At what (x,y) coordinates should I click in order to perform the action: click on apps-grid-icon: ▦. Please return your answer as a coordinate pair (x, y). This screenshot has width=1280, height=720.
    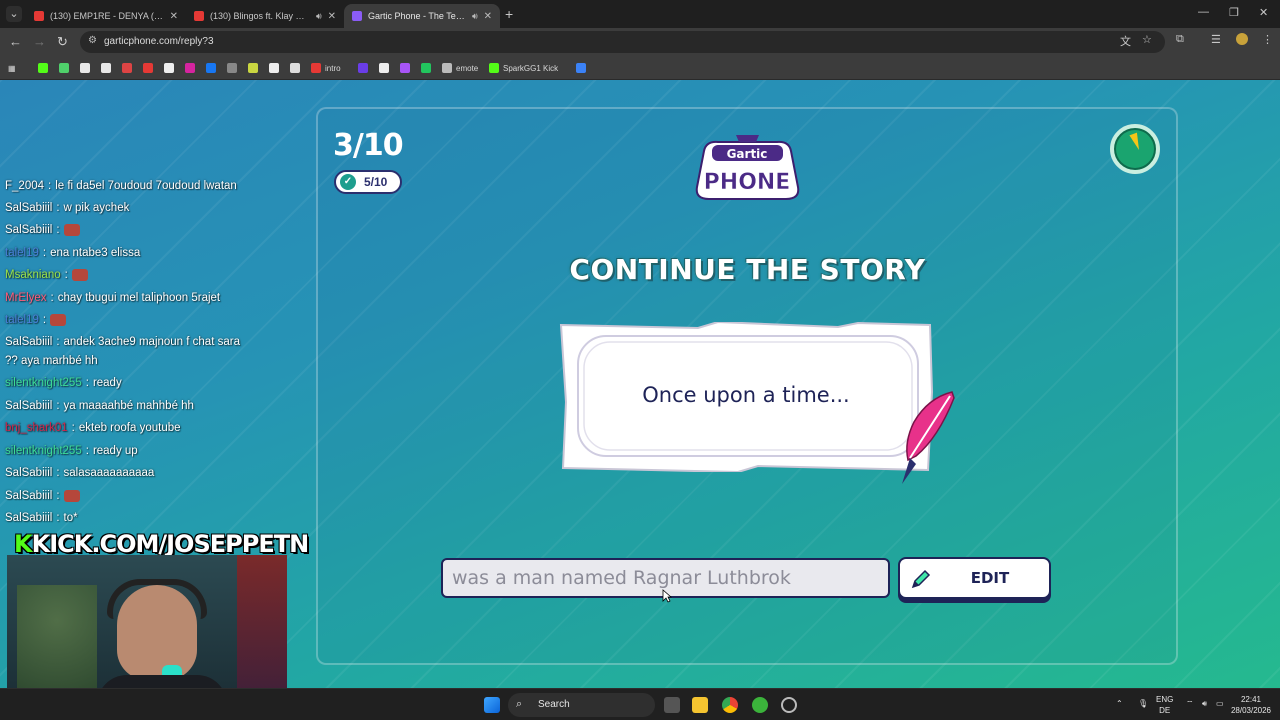
    Looking at the image, I should click on (12, 68).